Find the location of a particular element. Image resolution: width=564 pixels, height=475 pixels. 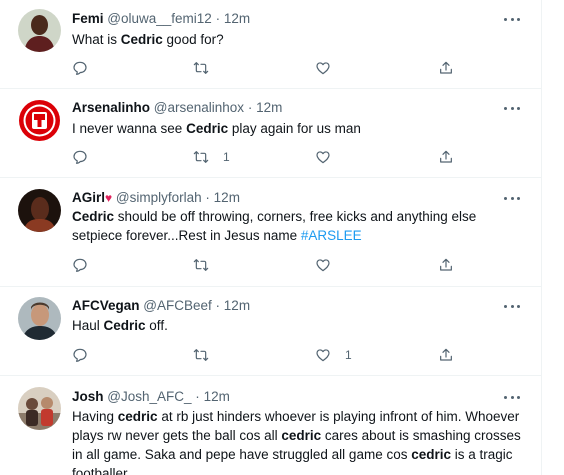

username: @oluwa__femi12 is located at coordinates (159, 18).